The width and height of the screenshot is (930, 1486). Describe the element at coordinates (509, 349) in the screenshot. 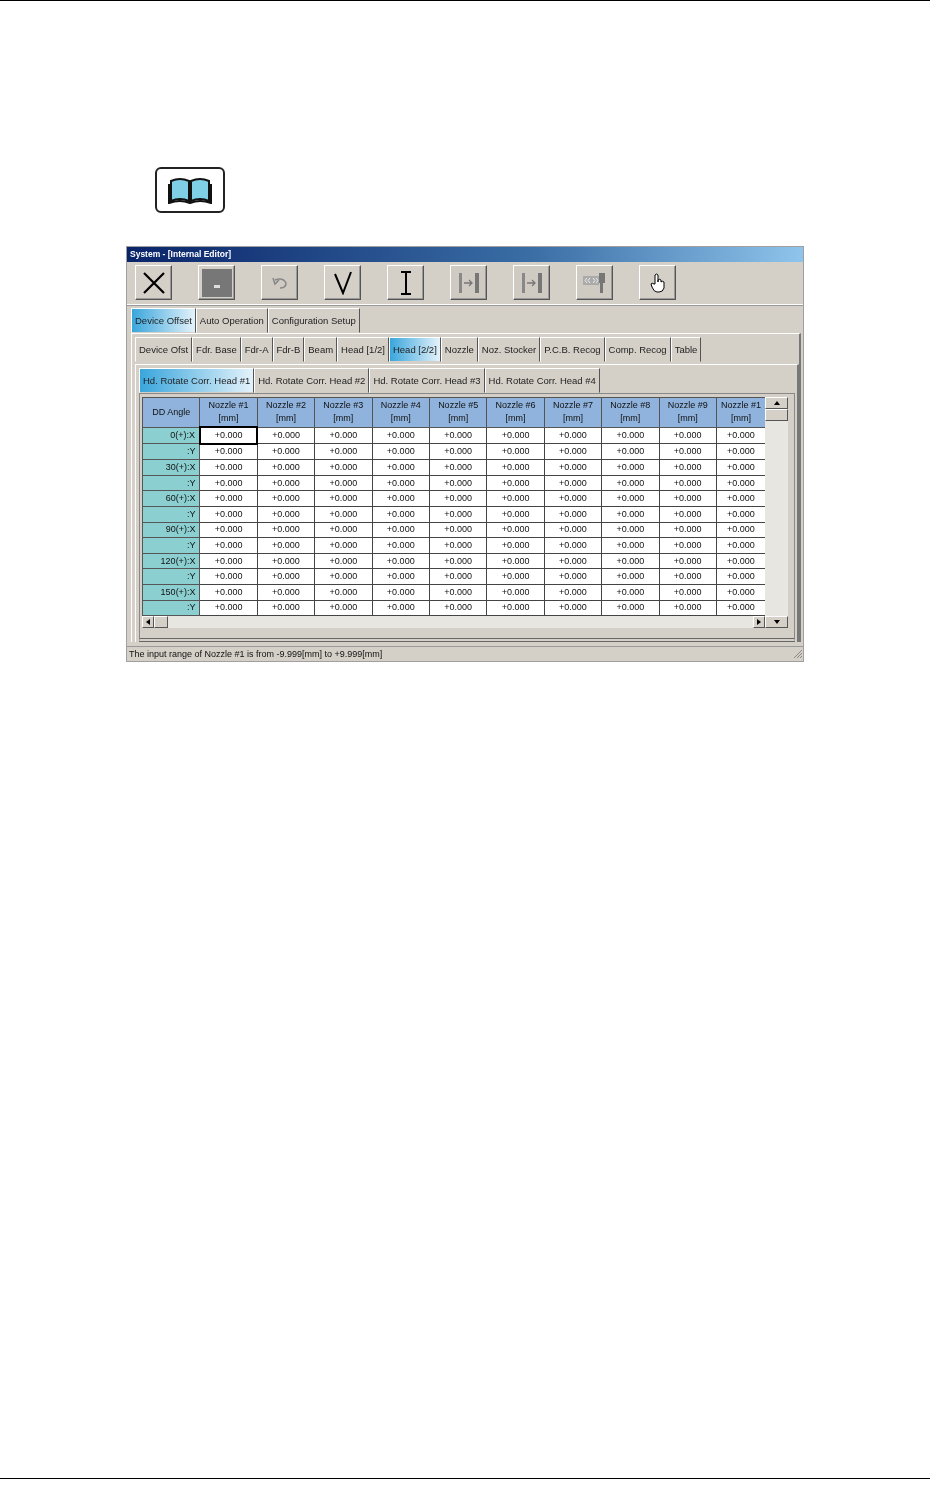

I see `tab: Noz. Stocker` at that location.